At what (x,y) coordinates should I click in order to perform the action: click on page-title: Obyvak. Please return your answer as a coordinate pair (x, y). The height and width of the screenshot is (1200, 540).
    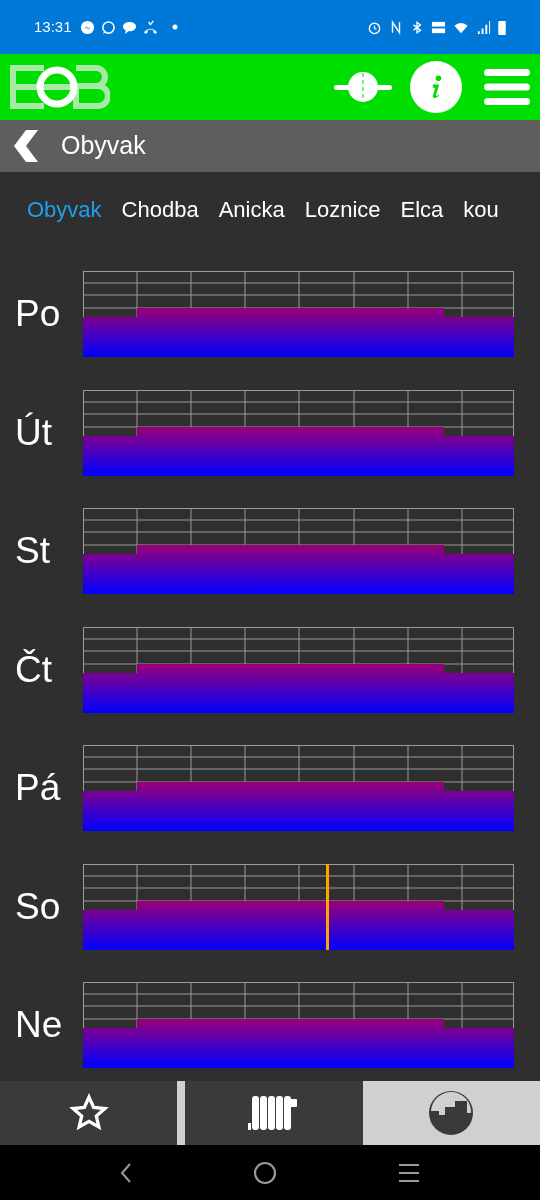
    Looking at the image, I should click on (103, 146).